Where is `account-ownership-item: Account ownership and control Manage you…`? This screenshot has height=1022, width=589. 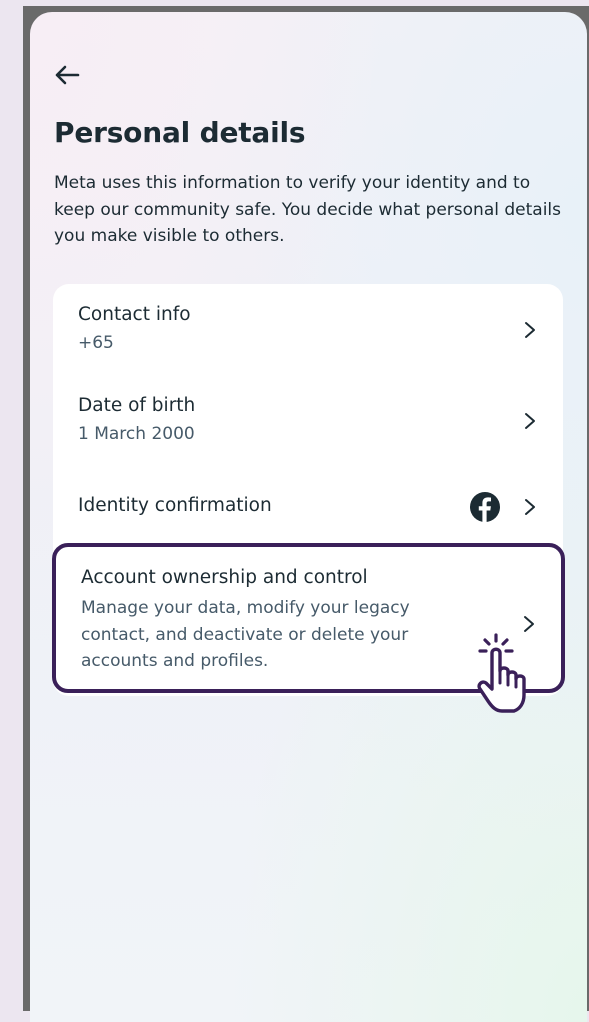 account-ownership-item: Account ownership and control Manage you… is located at coordinates (308, 628).